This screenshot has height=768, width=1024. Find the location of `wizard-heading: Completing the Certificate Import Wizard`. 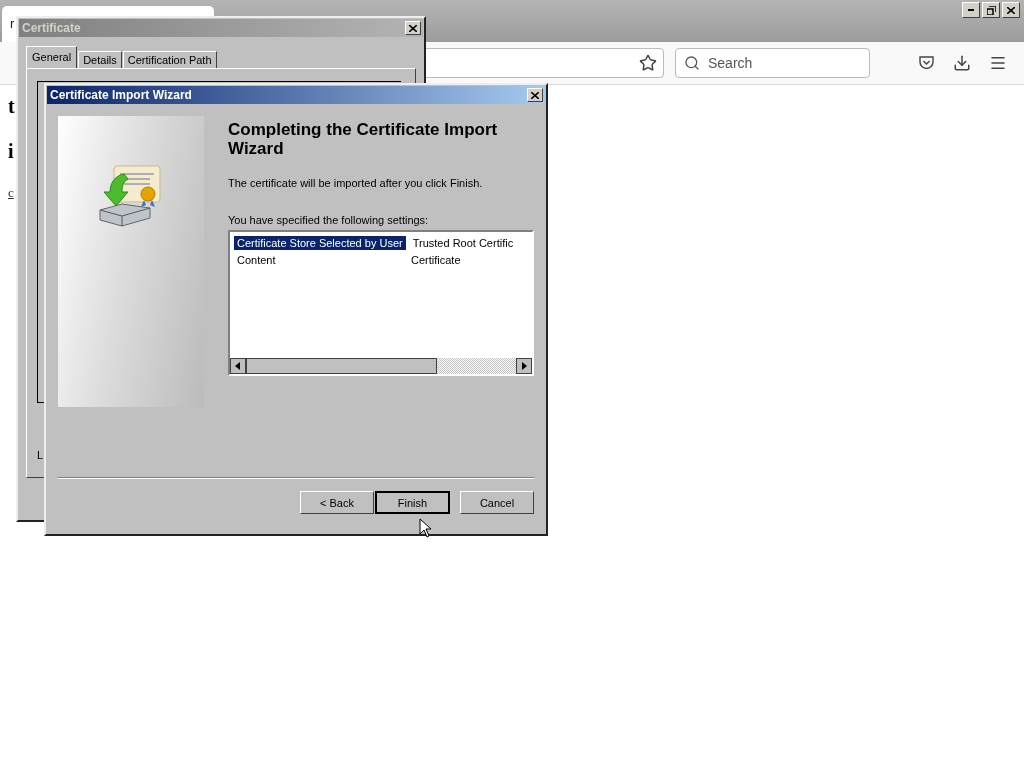

wizard-heading: Completing the Certificate Import Wizard is located at coordinates (363, 139).